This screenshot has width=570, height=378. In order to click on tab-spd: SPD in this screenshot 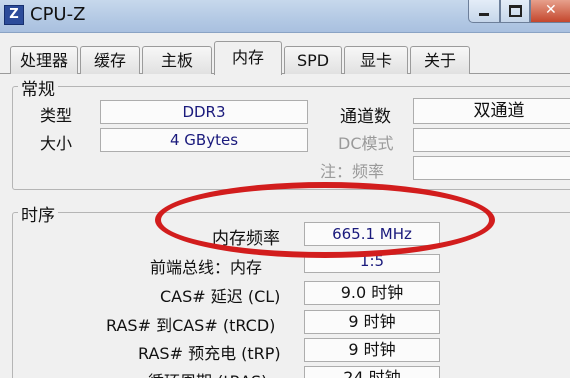, I will do `click(313, 60)`.